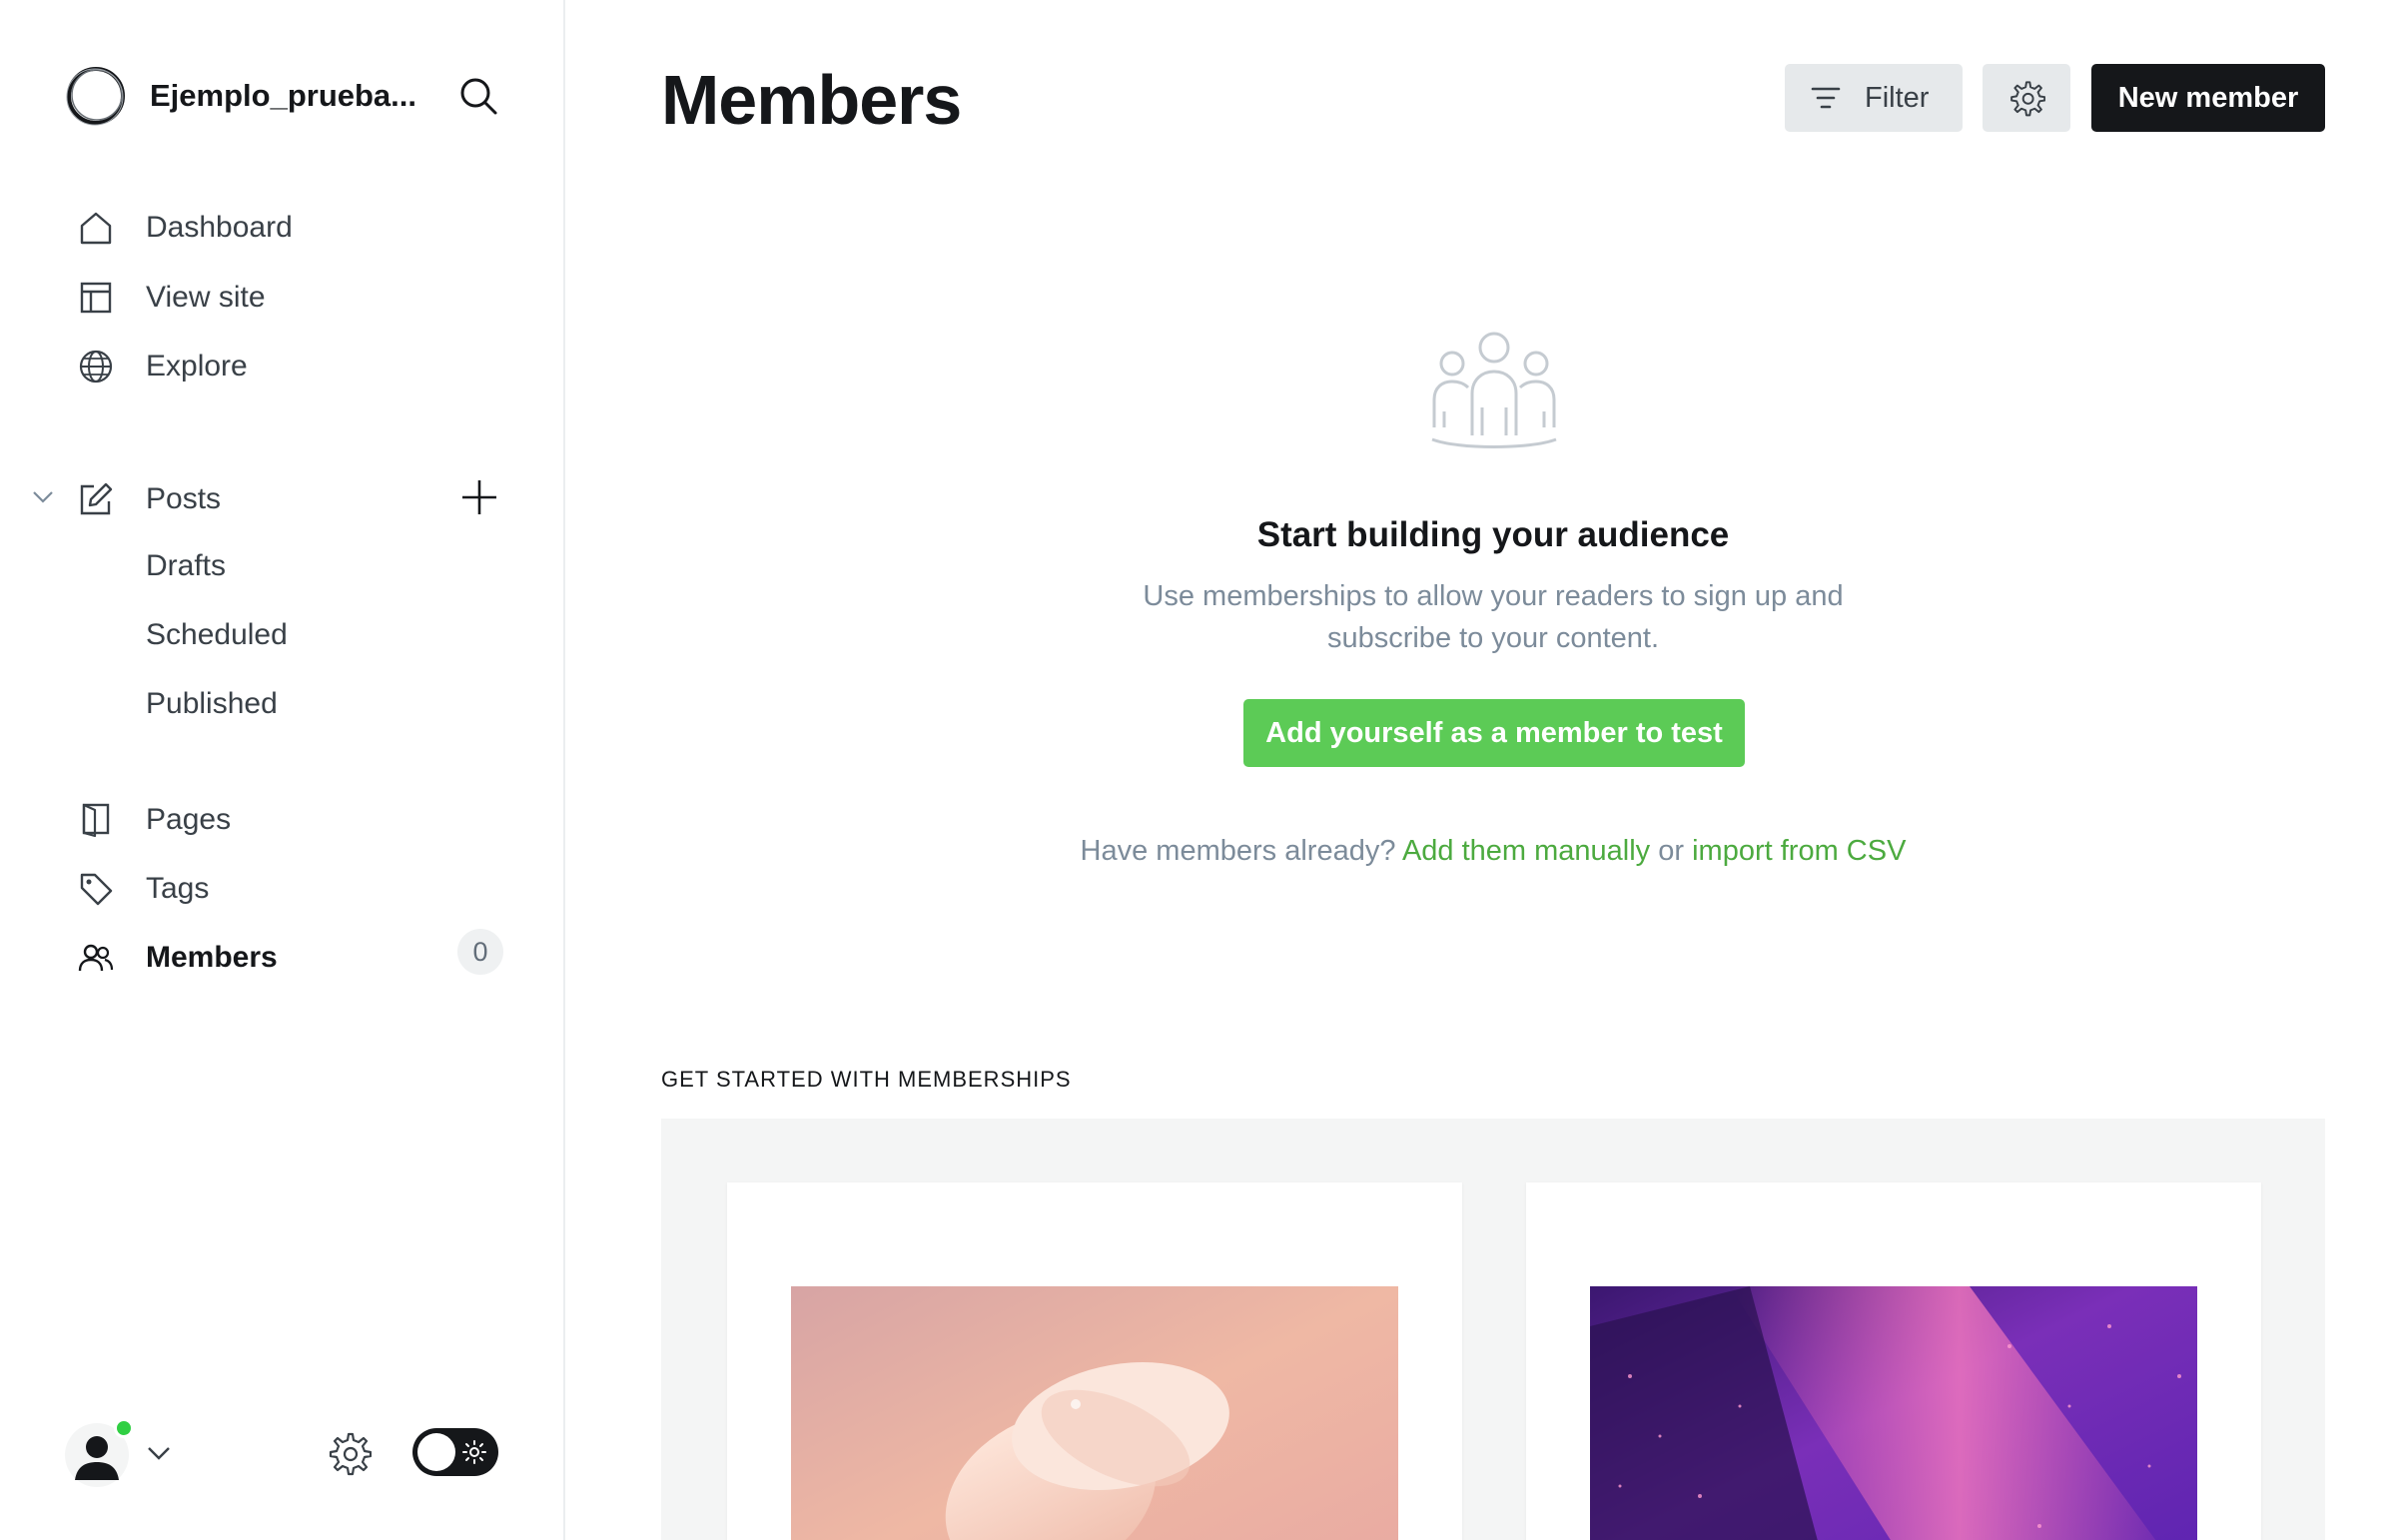 Image resolution: width=2397 pixels, height=1540 pixels. Describe the element at coordinates (1897, 98) in the screenshot. I see `filter-label: Filter` at that location.